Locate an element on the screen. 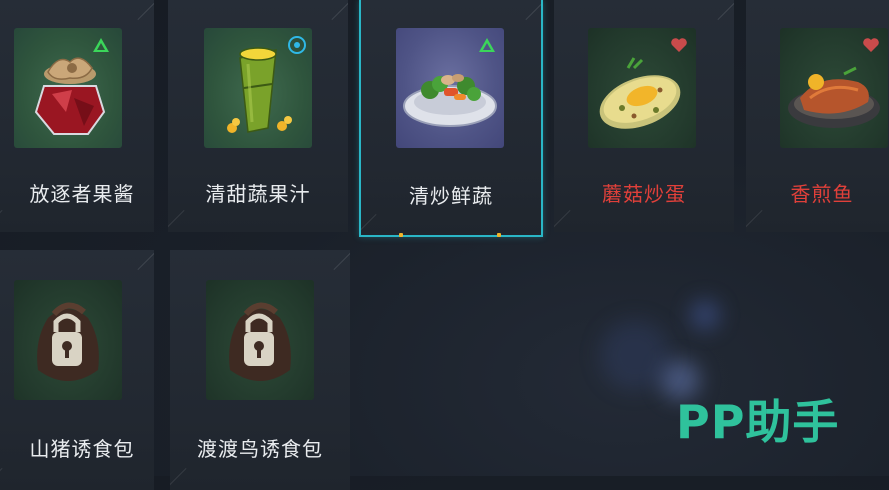 The width and height of the screenshot is (889, 490). recipe-name: 香煎鱼 is located at coordinates (822, 194).